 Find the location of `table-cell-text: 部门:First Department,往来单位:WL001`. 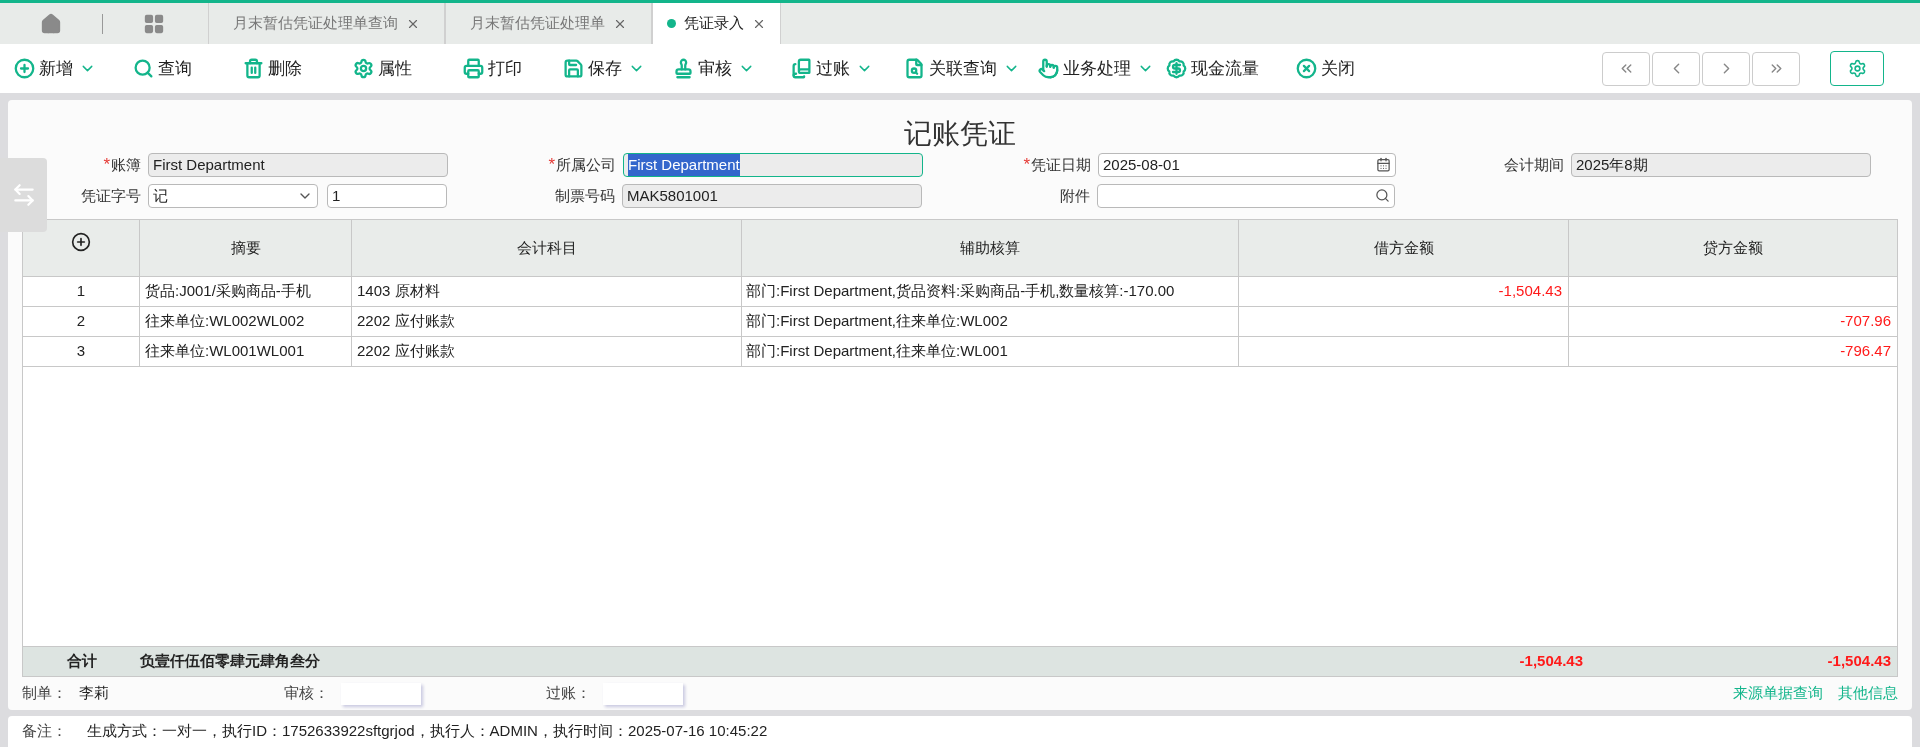

table-cell-text: 部门:First Department,往来单位:WL001 is located at coordinates (877, 351).